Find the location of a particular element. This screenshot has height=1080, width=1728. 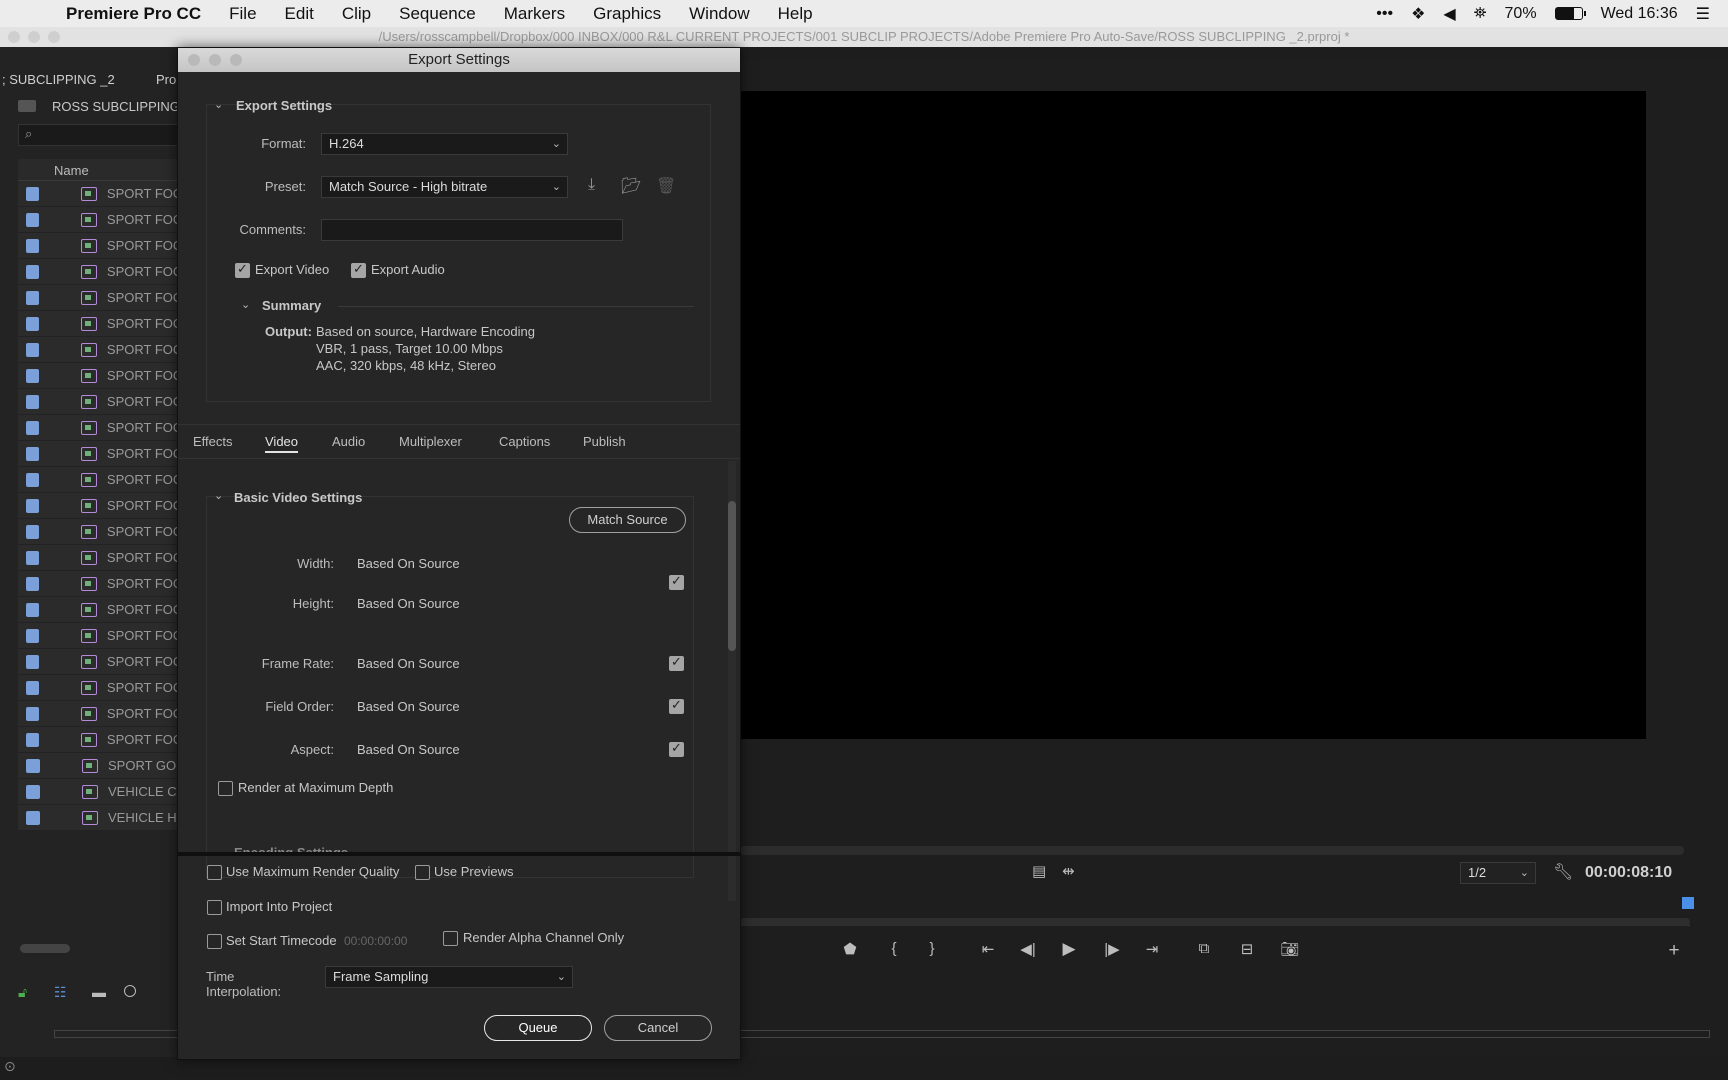

project-item-row: SPORT GO is located at coordinates (99, 766).